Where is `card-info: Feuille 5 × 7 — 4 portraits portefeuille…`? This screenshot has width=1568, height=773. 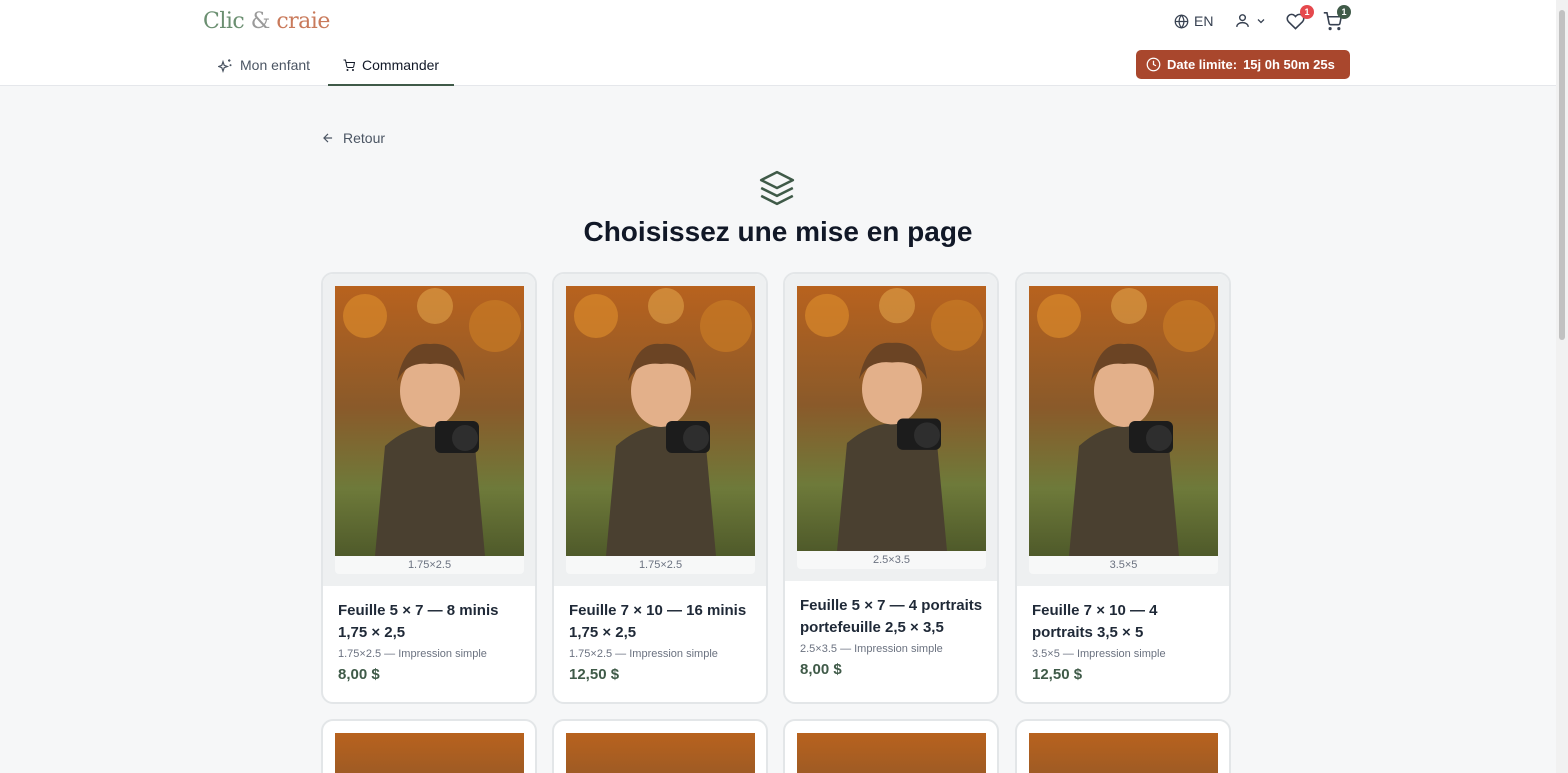
card-info: Feuille 5 × 7 — 4 portraits portefeuille… is located at coordinates (892, 636).